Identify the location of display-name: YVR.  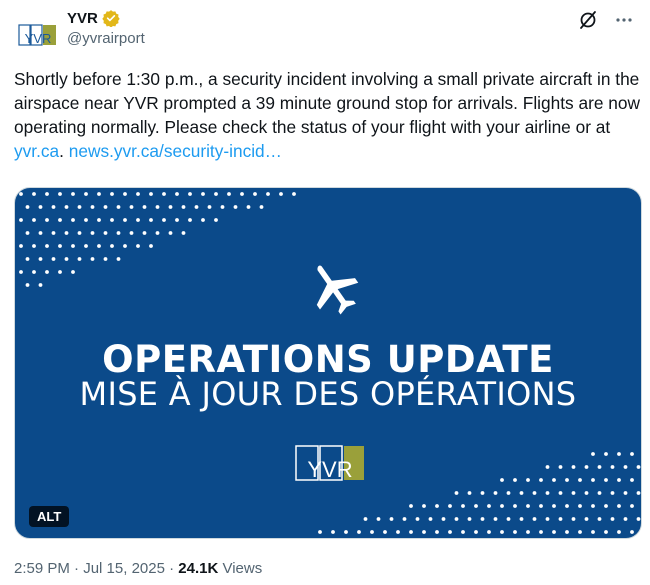
(82, 18).